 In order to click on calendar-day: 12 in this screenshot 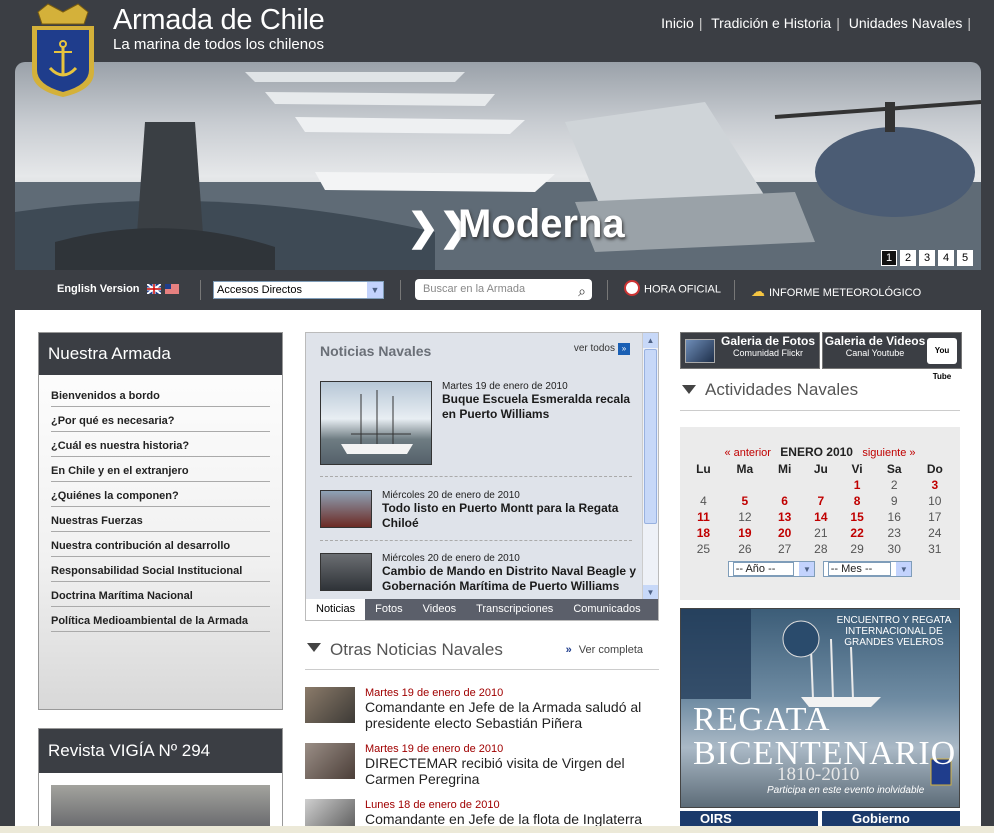, I will do `click(745, 517)`.